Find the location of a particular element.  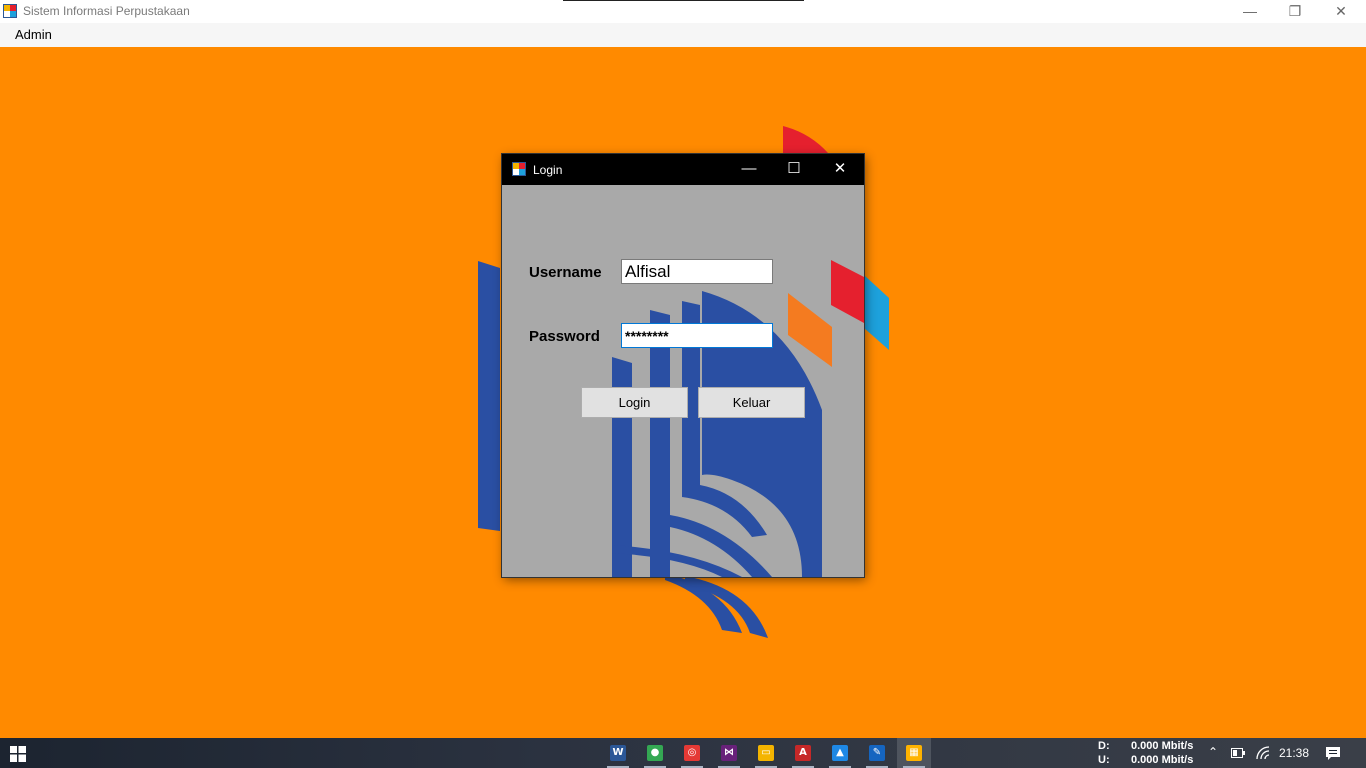

library-app-icon: ▦ is located at coordinates (914, 753).